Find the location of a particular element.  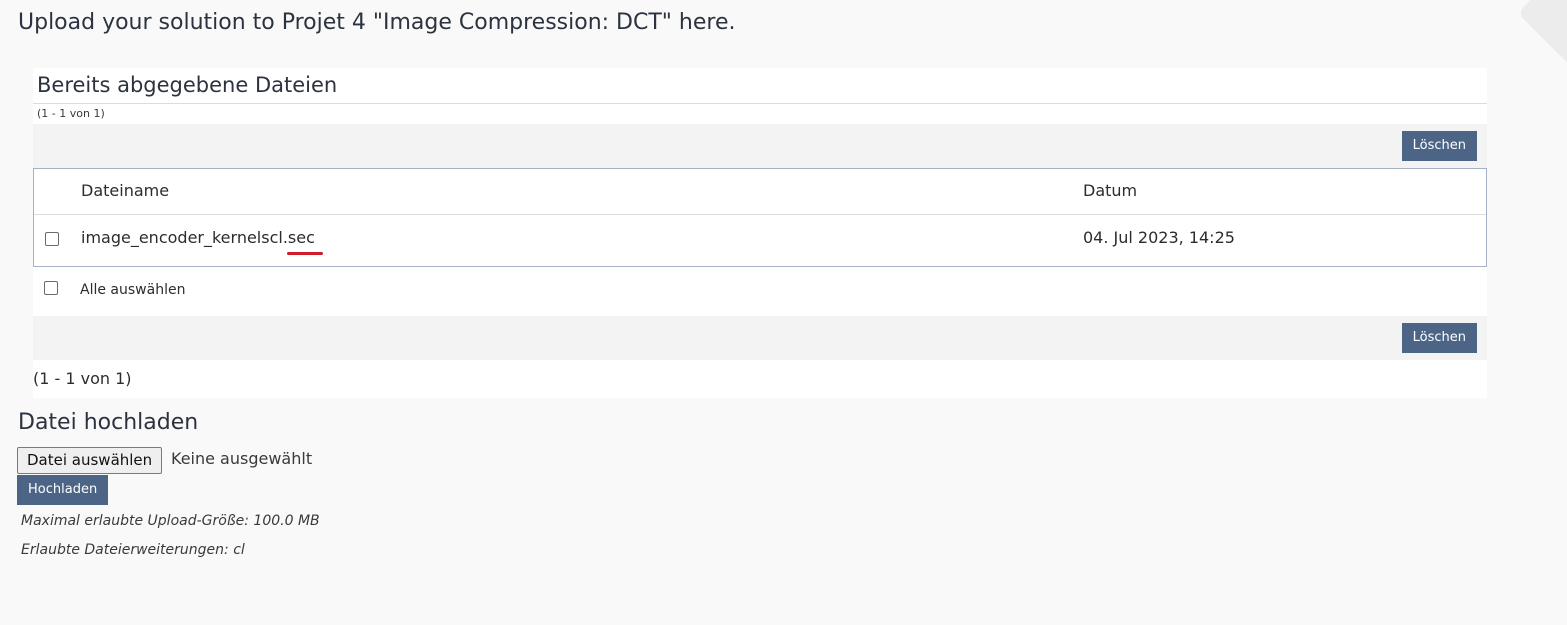

column-header-date: Datum is located at coordinates (1110, 190).